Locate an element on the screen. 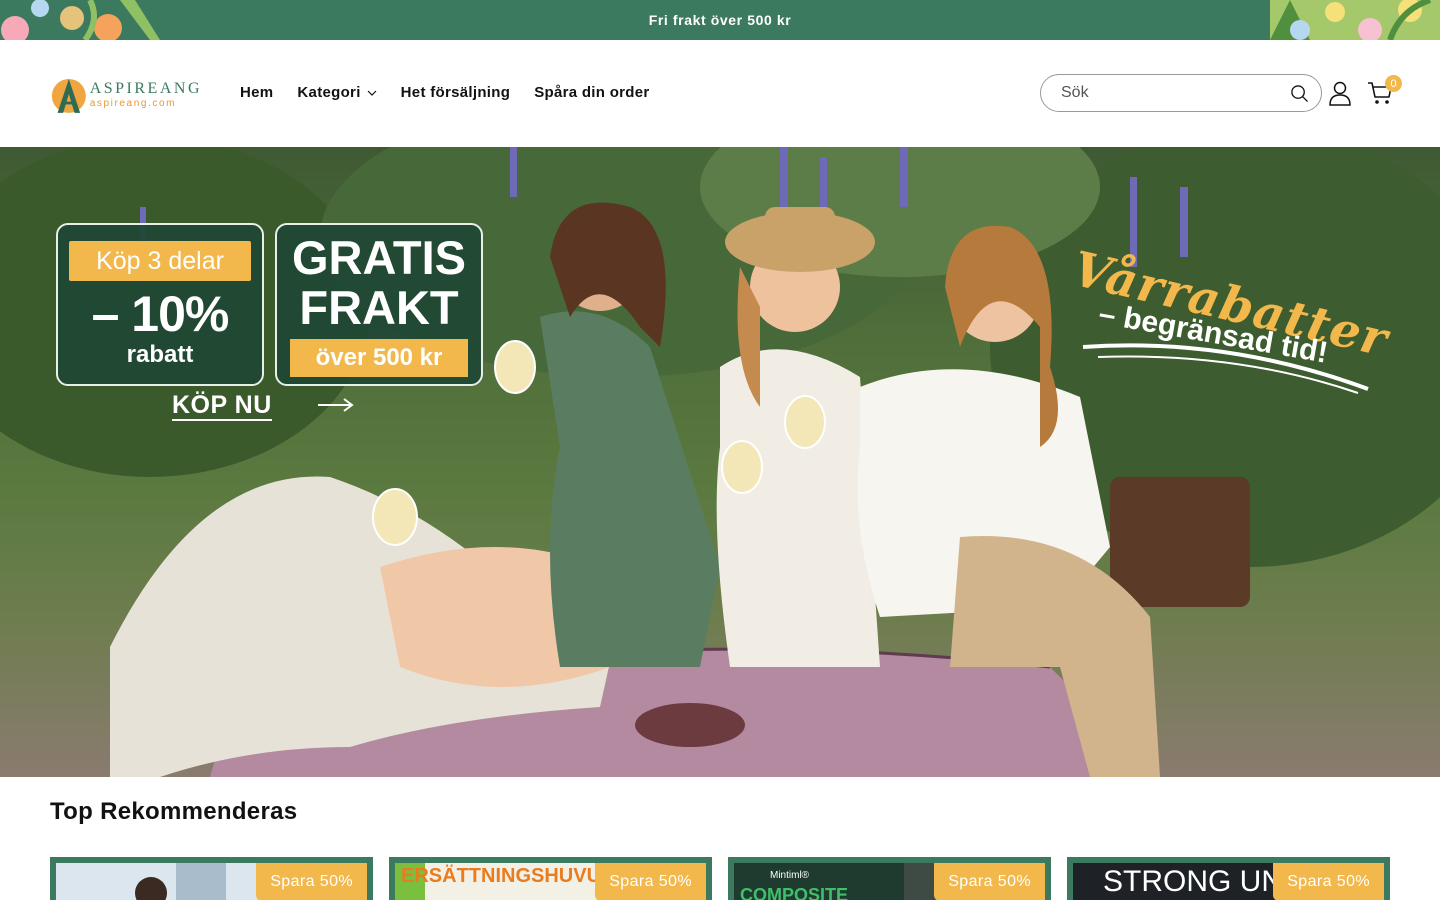 The width and height of the screenshot is (1440, 900). nav-item-label: Hem is located at coordinates (257, 92).